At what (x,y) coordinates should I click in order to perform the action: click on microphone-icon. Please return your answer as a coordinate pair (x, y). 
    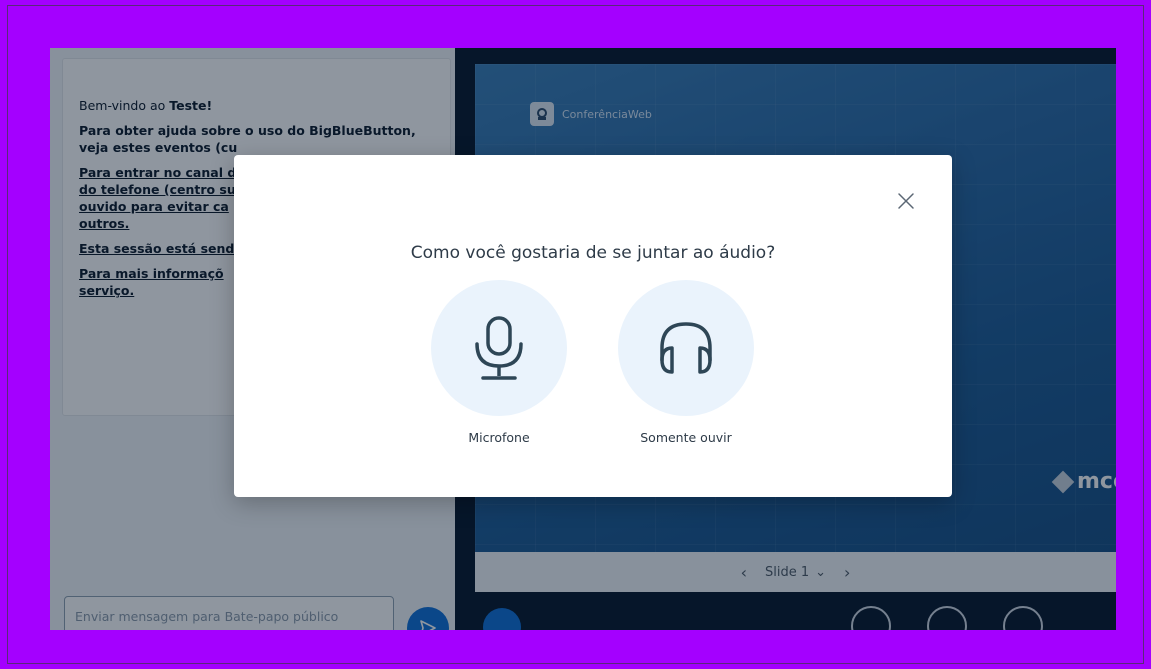
    Looking at the image, I should click on (499, 348).